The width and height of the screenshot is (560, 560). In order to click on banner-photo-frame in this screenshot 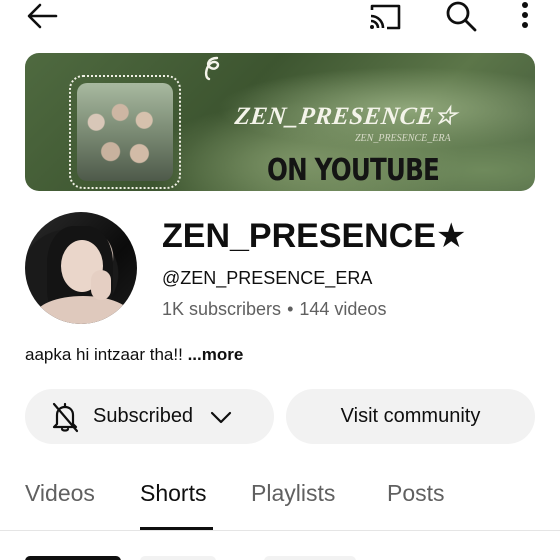, I will do `click(125, 132)`.